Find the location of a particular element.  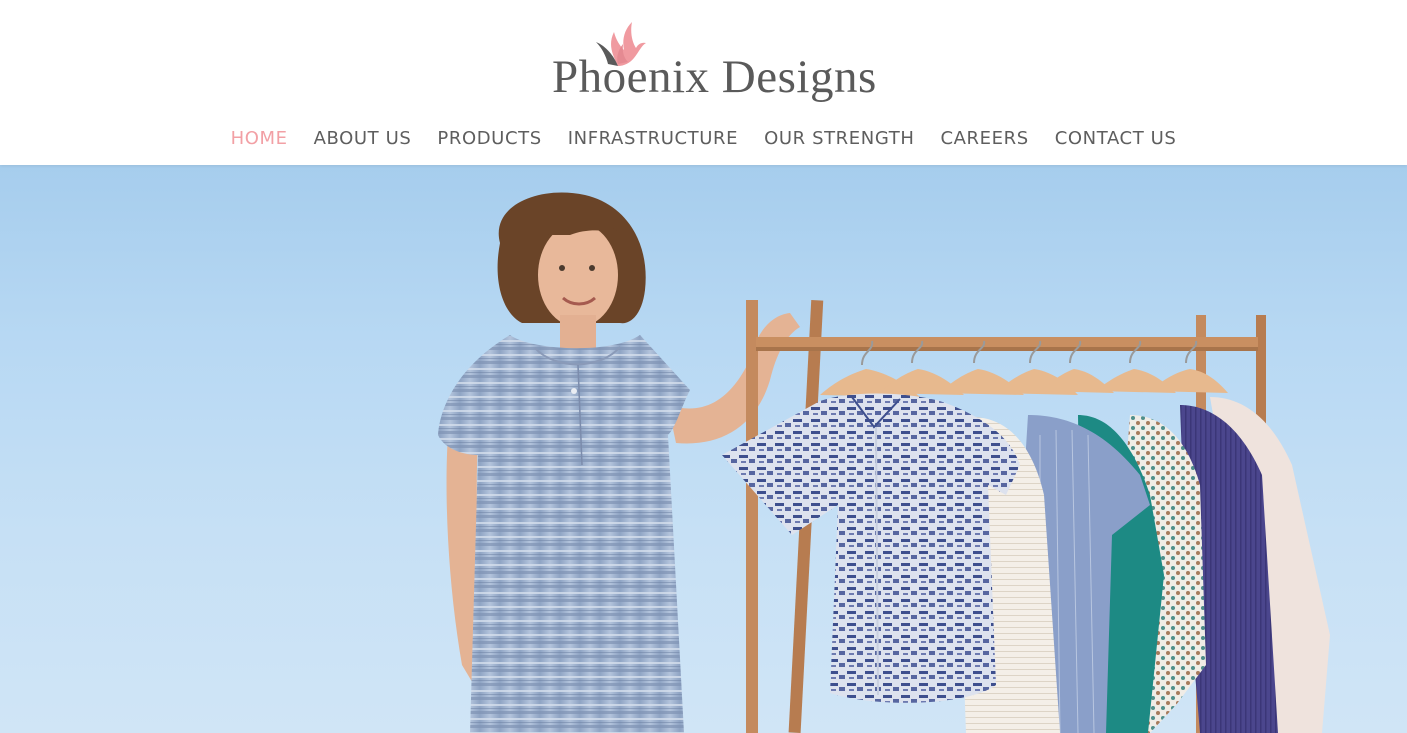

nav-item-infrastructure: INFRASTRUCTURE is located at coordinates (653, 139).